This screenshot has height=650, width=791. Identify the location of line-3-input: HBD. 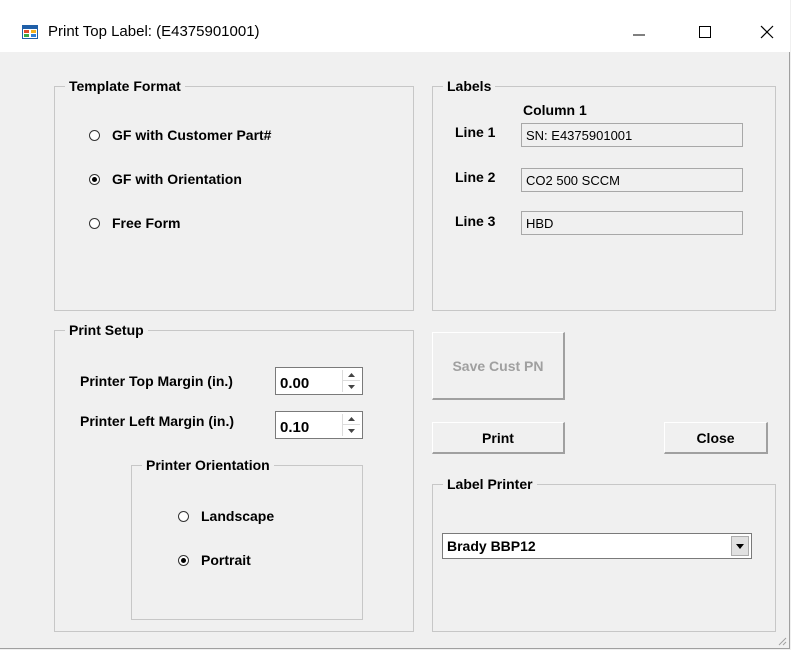
(632, 223).